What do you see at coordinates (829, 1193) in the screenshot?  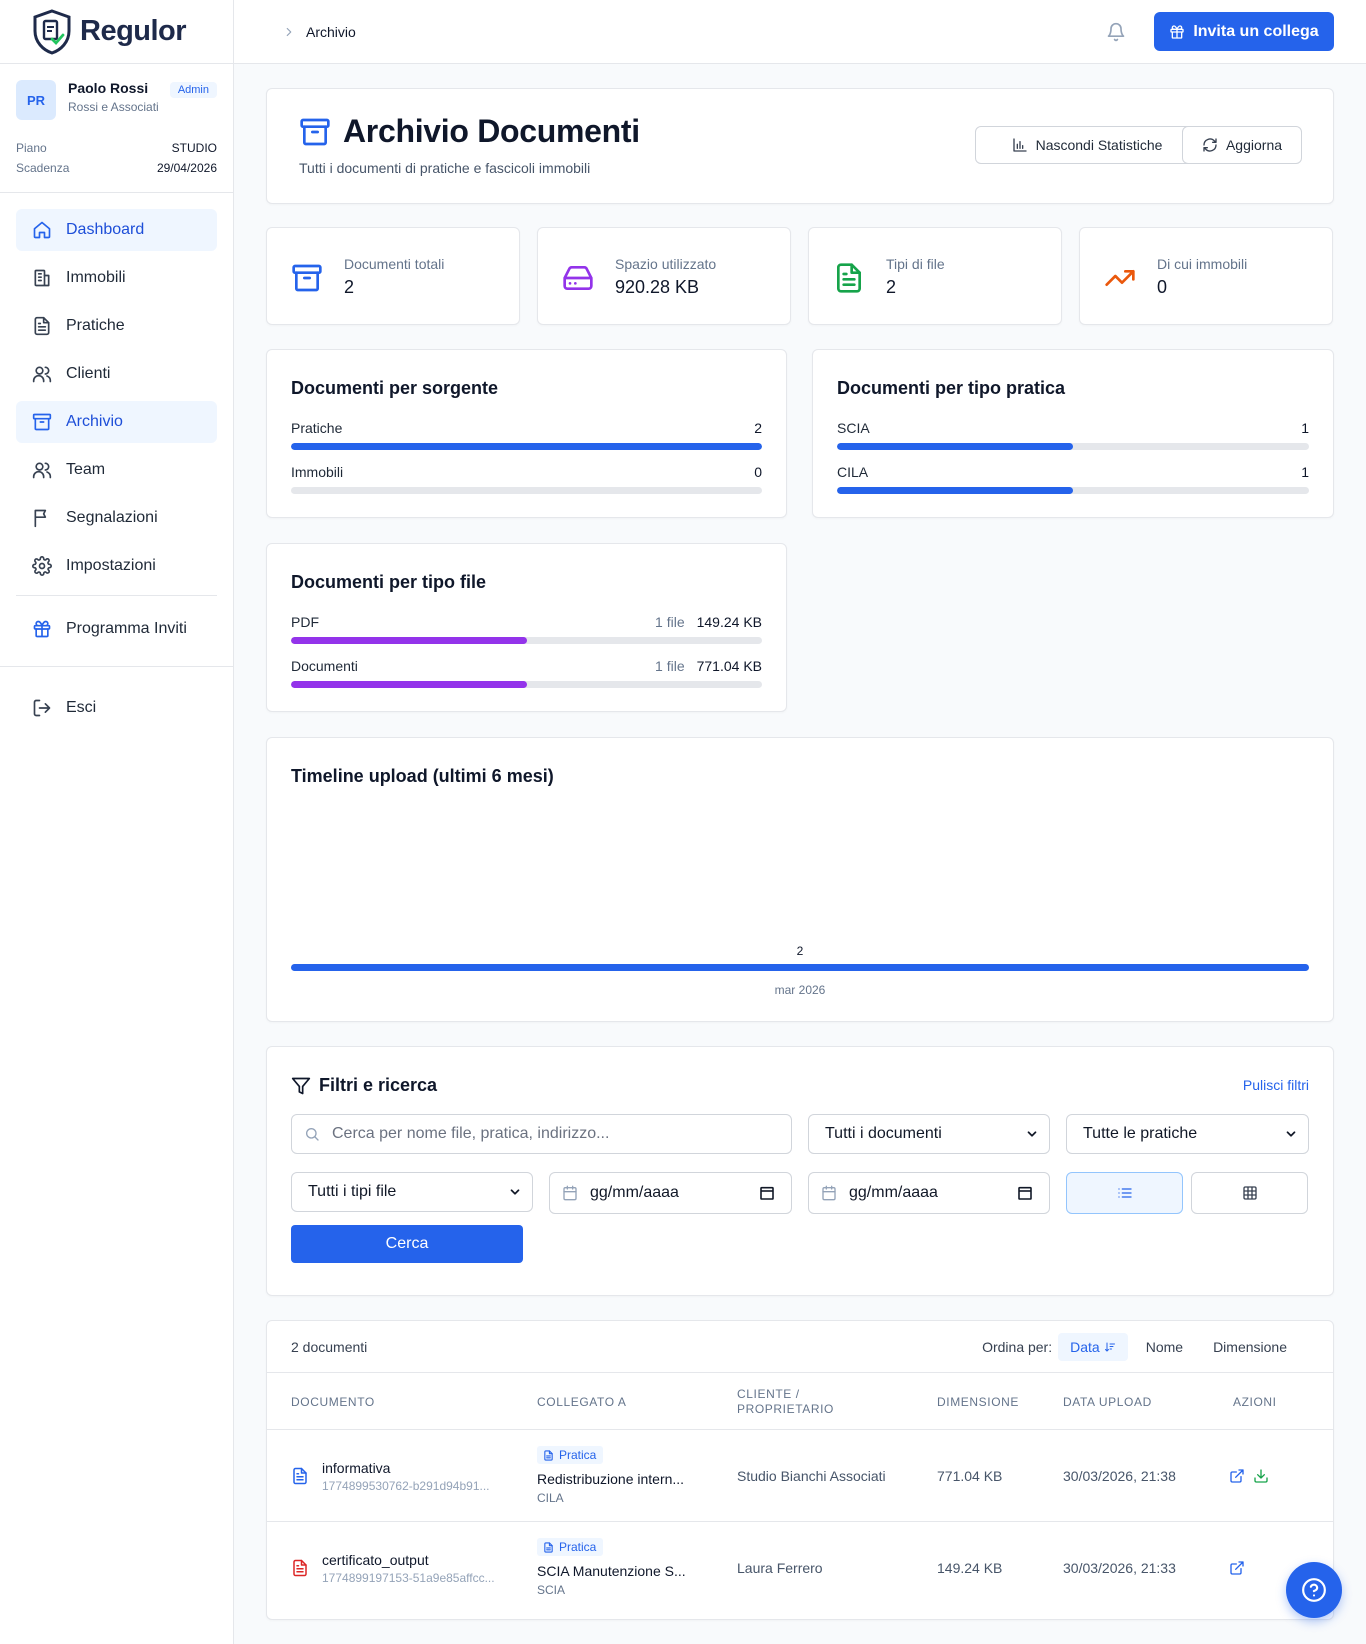 I see `calendar-icon` at bounding box center [829, 1193].